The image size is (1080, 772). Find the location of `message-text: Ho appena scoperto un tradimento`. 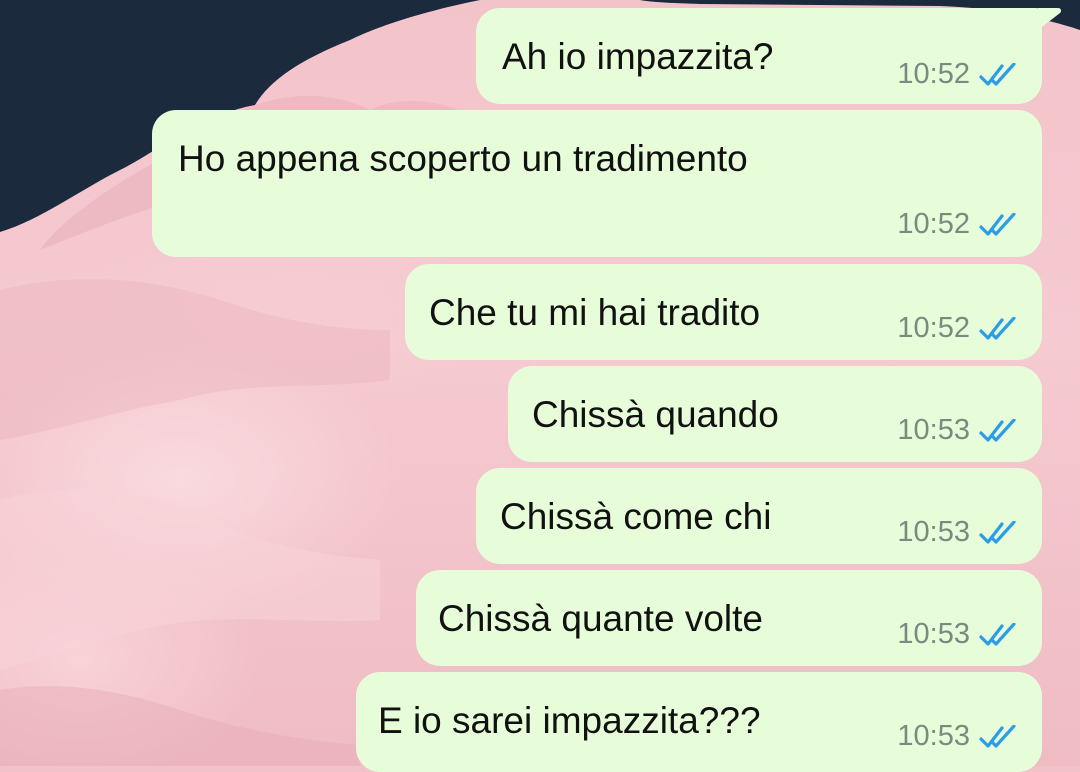

message-text: Ho appena scoperto un tradimento is located at coordinates (463, 158).